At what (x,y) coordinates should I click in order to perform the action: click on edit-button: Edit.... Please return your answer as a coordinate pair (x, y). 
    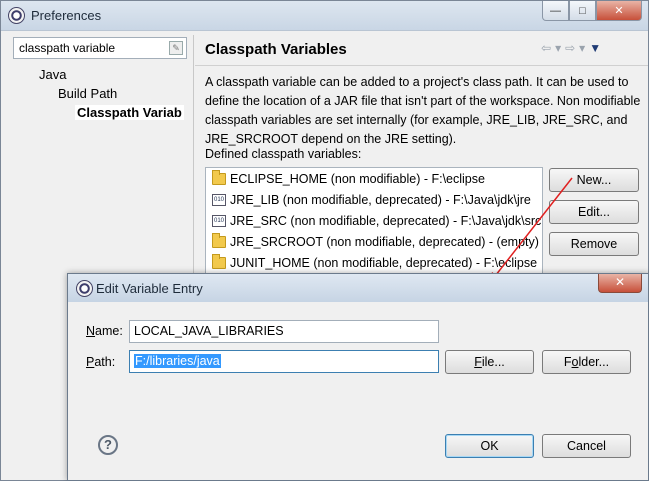
    Looking at the image, I should click on (594, 212).